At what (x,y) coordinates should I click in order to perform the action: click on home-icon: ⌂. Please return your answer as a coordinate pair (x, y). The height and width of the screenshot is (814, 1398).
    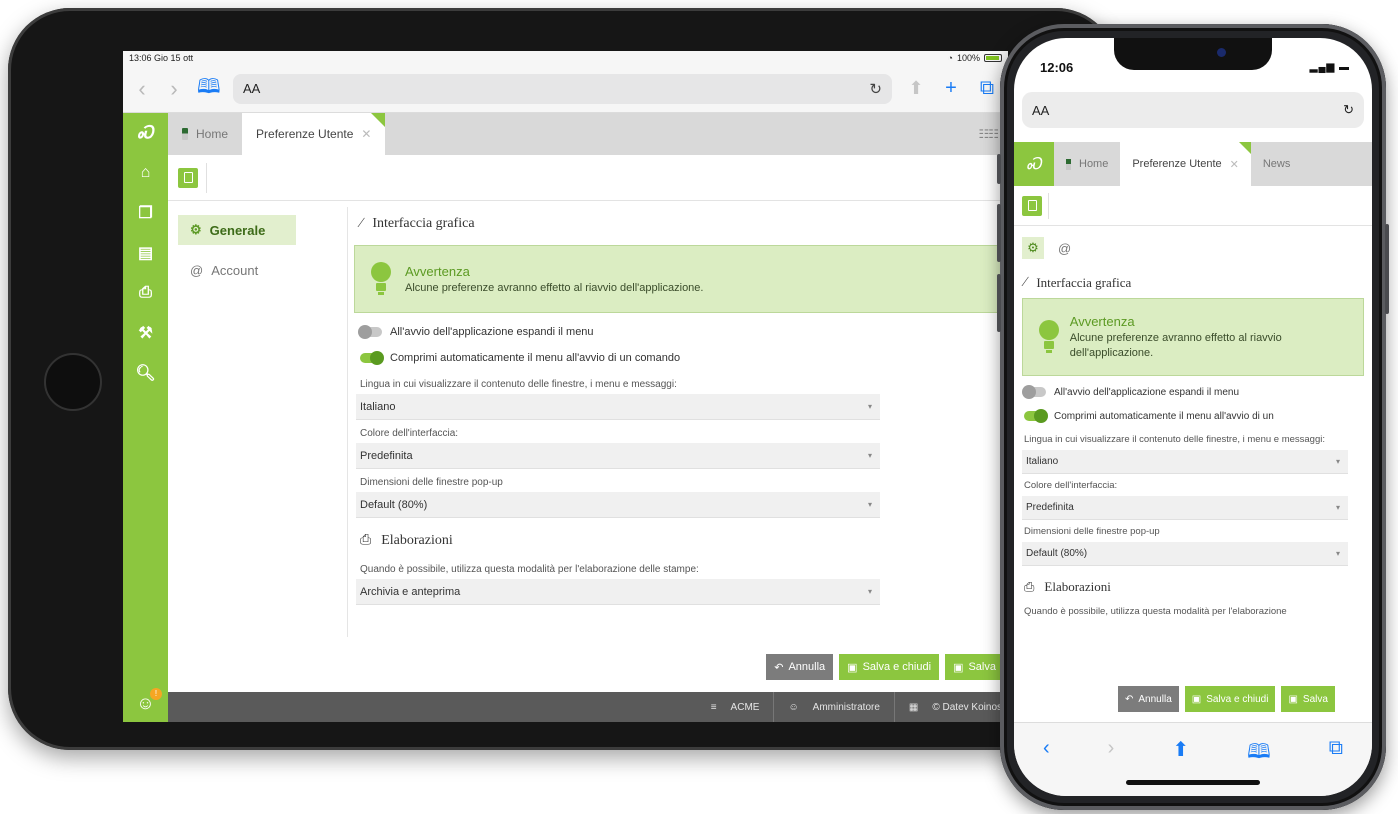
    Looking at the image, I should click on (145, 173).